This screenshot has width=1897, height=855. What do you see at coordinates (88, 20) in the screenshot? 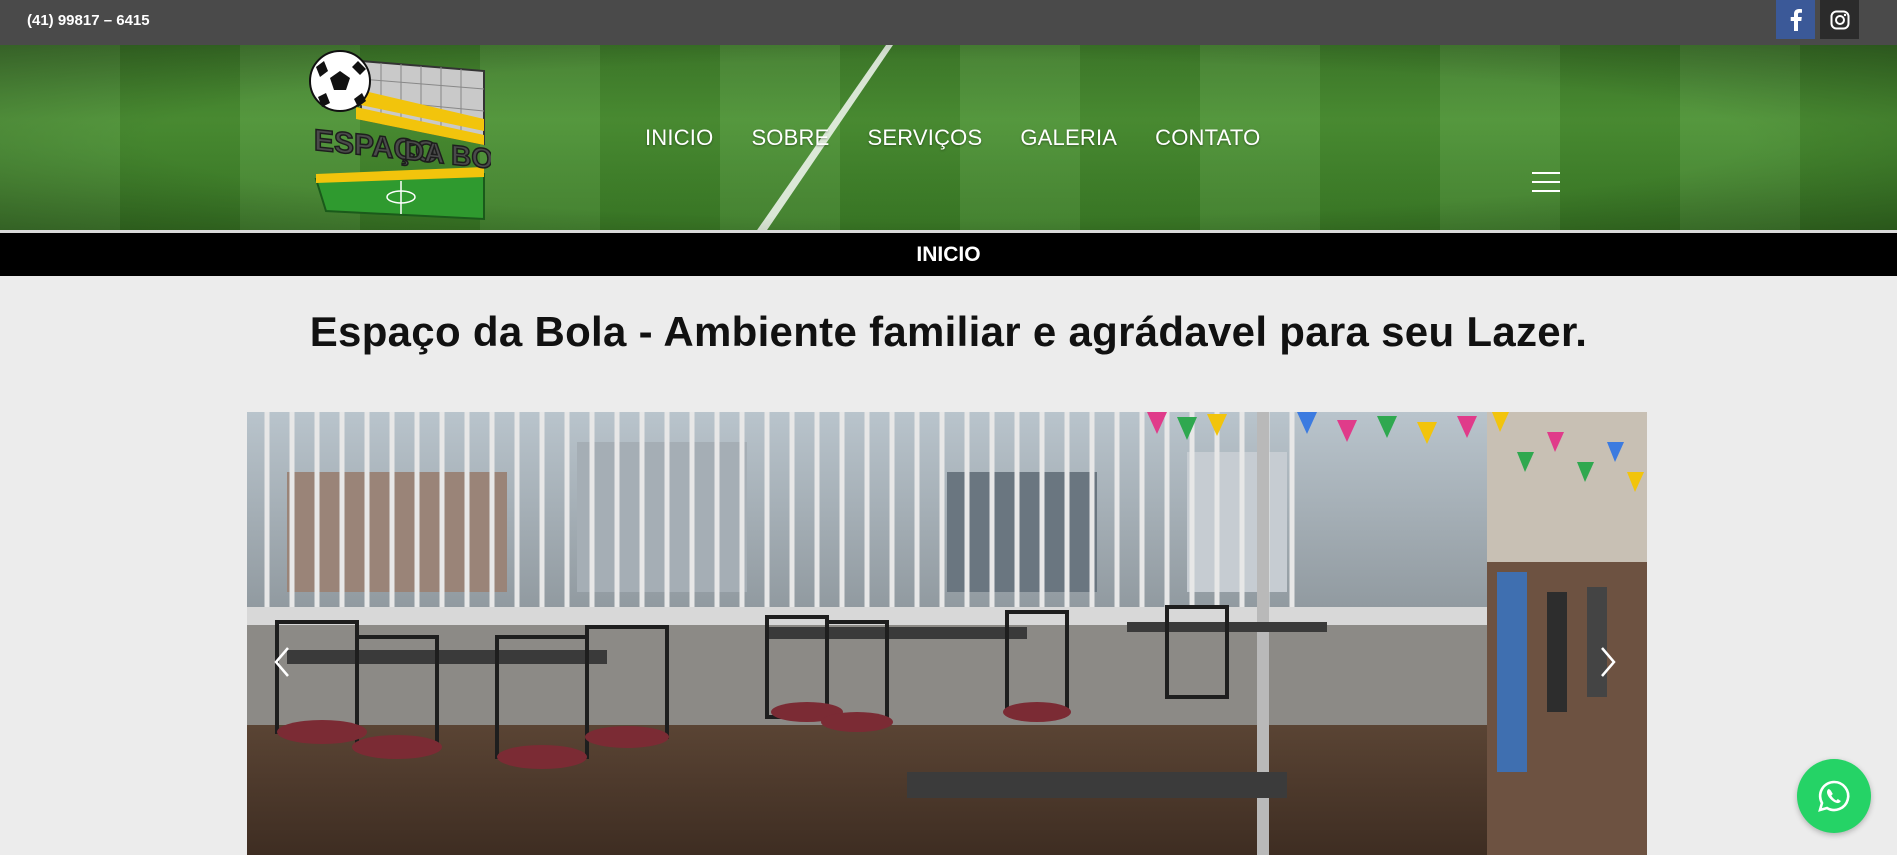
I see `phone-number: (41) 99817 – 6415` at bounding box center [88, 20].